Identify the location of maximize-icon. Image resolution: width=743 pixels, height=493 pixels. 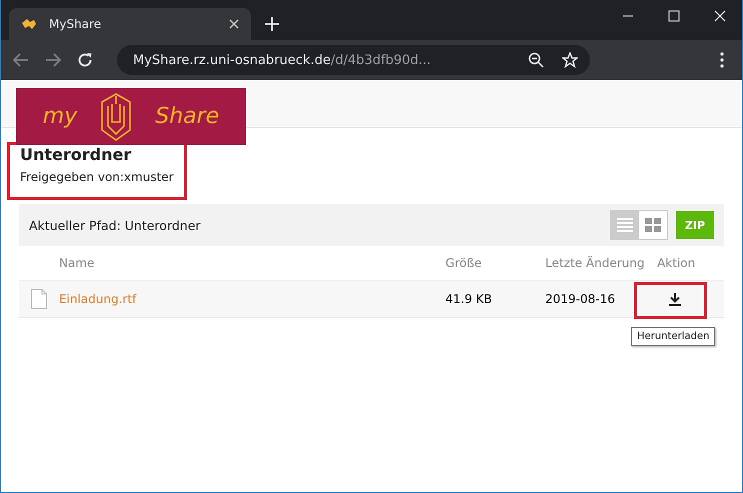
(674, 16).